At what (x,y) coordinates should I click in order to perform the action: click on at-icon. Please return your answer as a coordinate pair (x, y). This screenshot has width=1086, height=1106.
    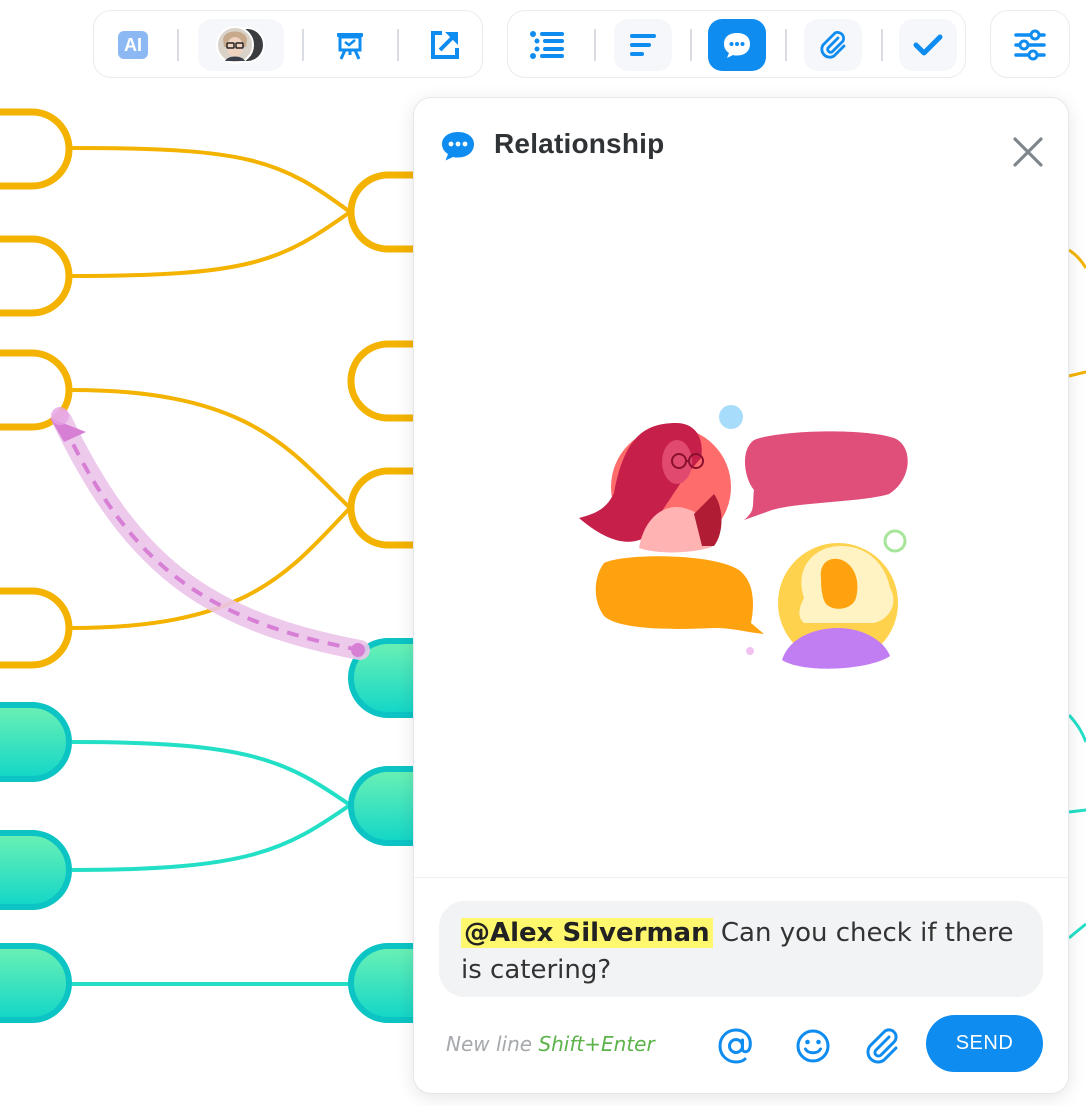
    Looking at the image, I should click on (736, 1046).